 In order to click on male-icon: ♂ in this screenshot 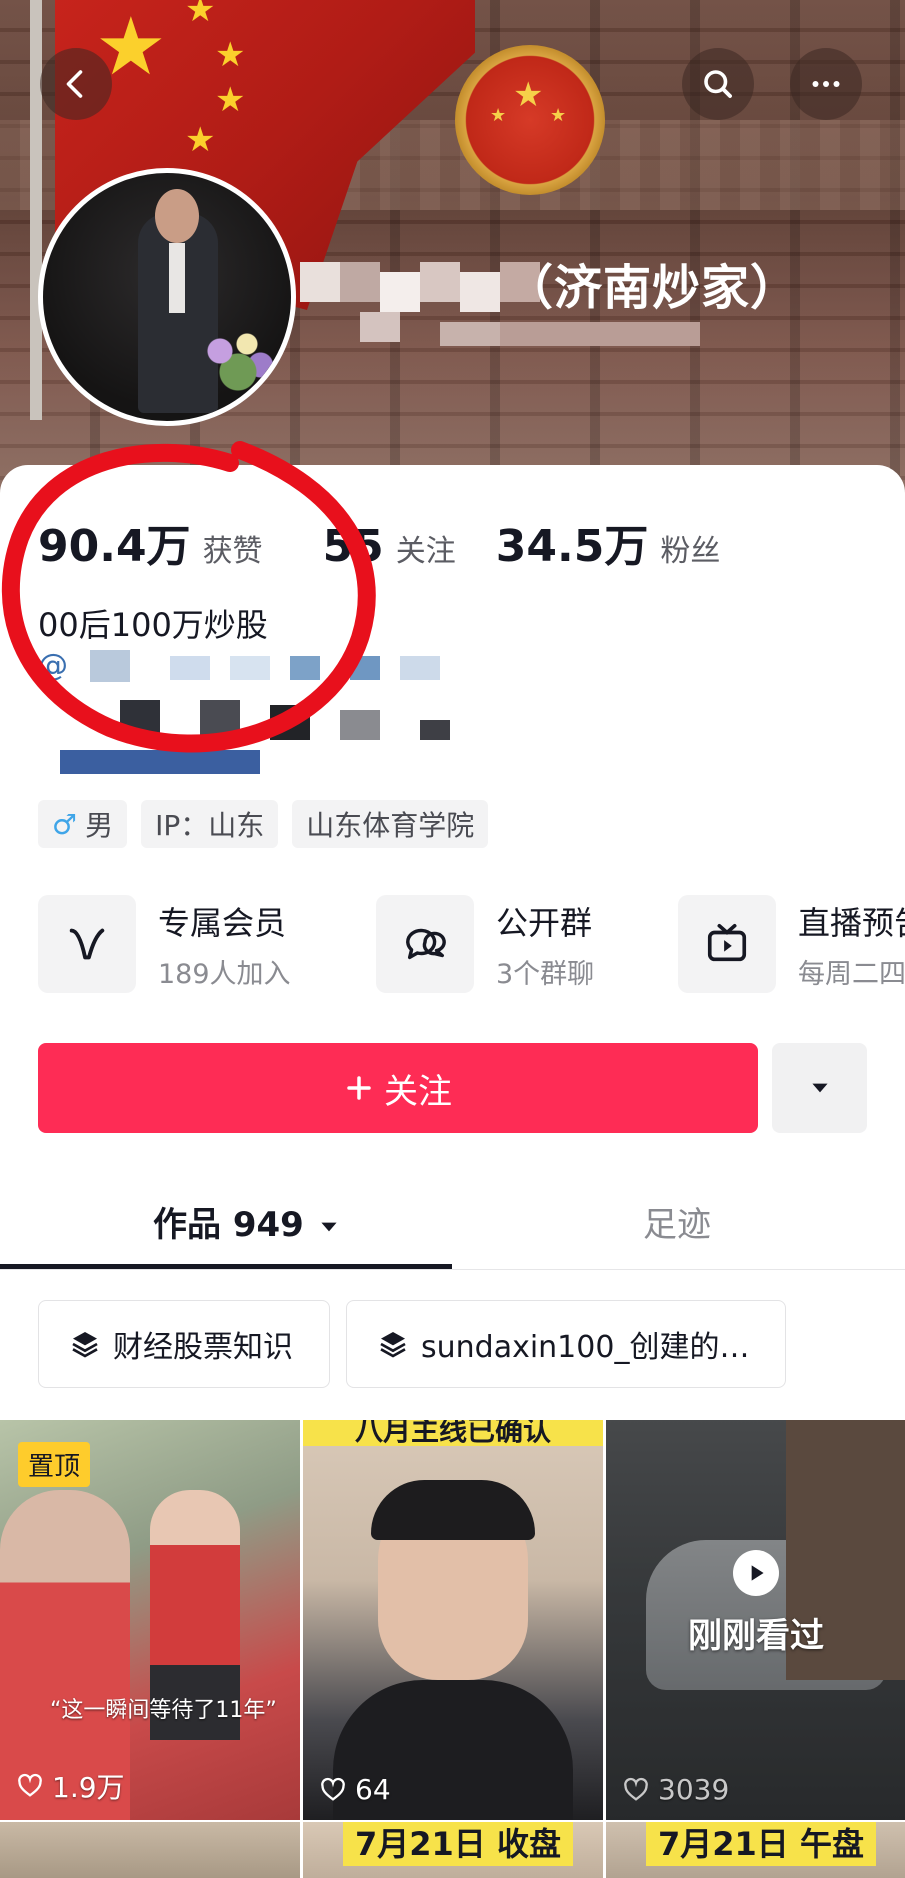, I will do `click(65, 824)`.